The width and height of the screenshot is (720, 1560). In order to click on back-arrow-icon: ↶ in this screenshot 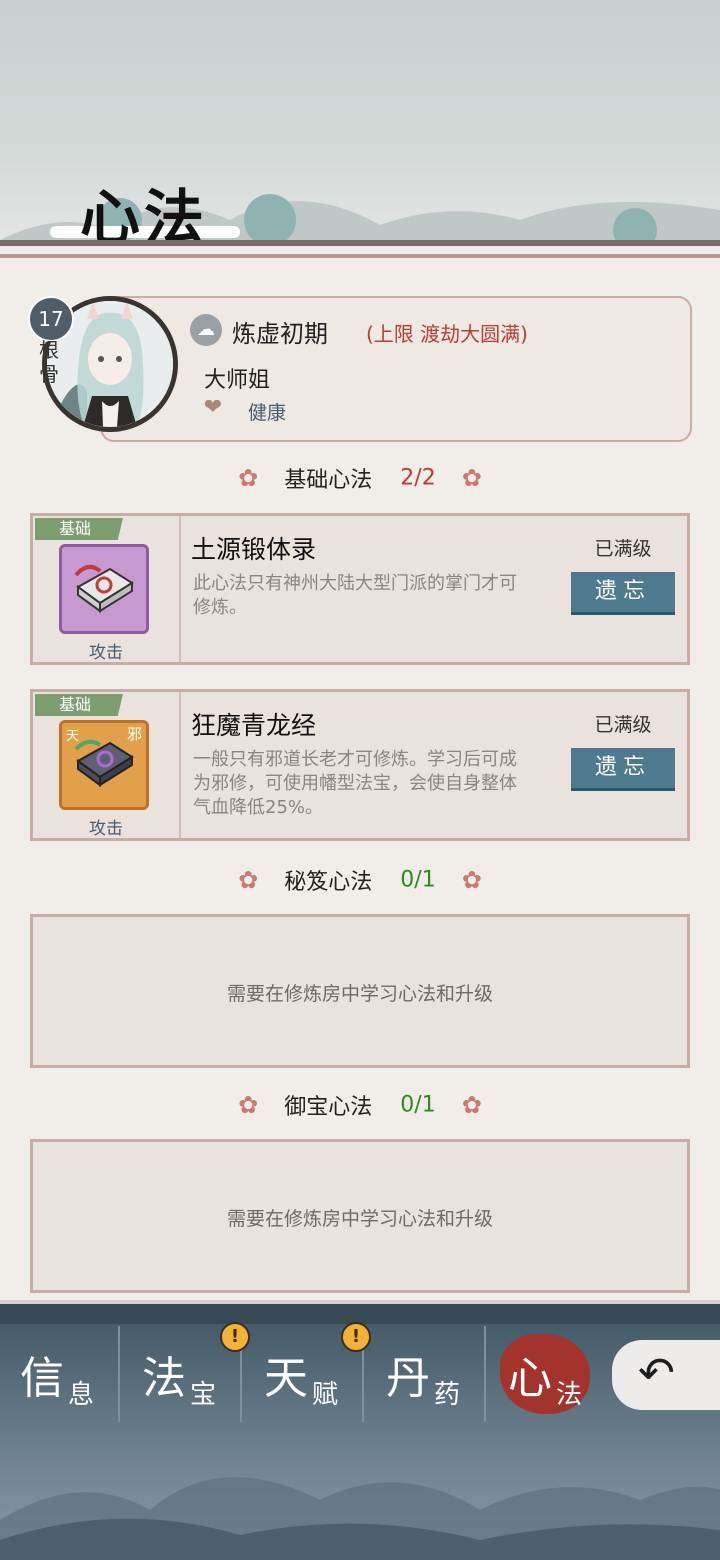, I will do `click(656, 1373)`.